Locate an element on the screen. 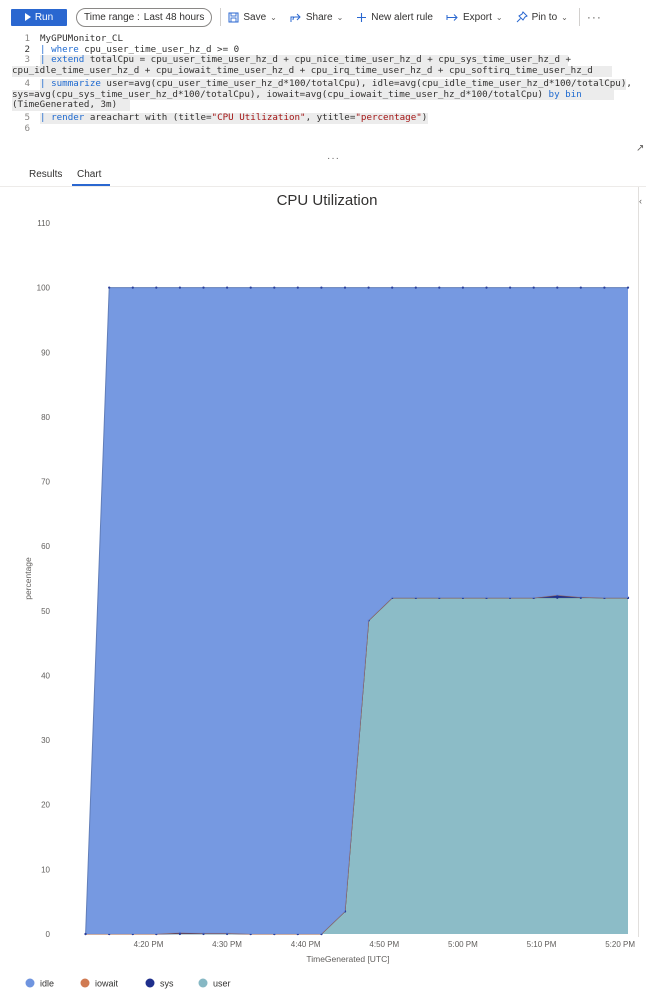  result-tabs: Results Chart is located at coordinates (323, 173).